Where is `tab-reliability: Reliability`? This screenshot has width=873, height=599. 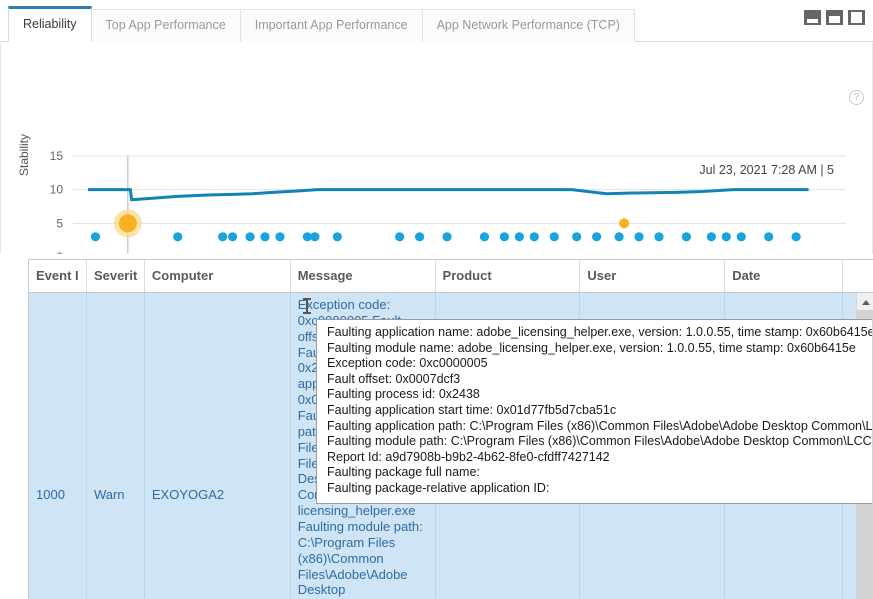
tab-reliability: Reliability is located at coordinates (50, 24).